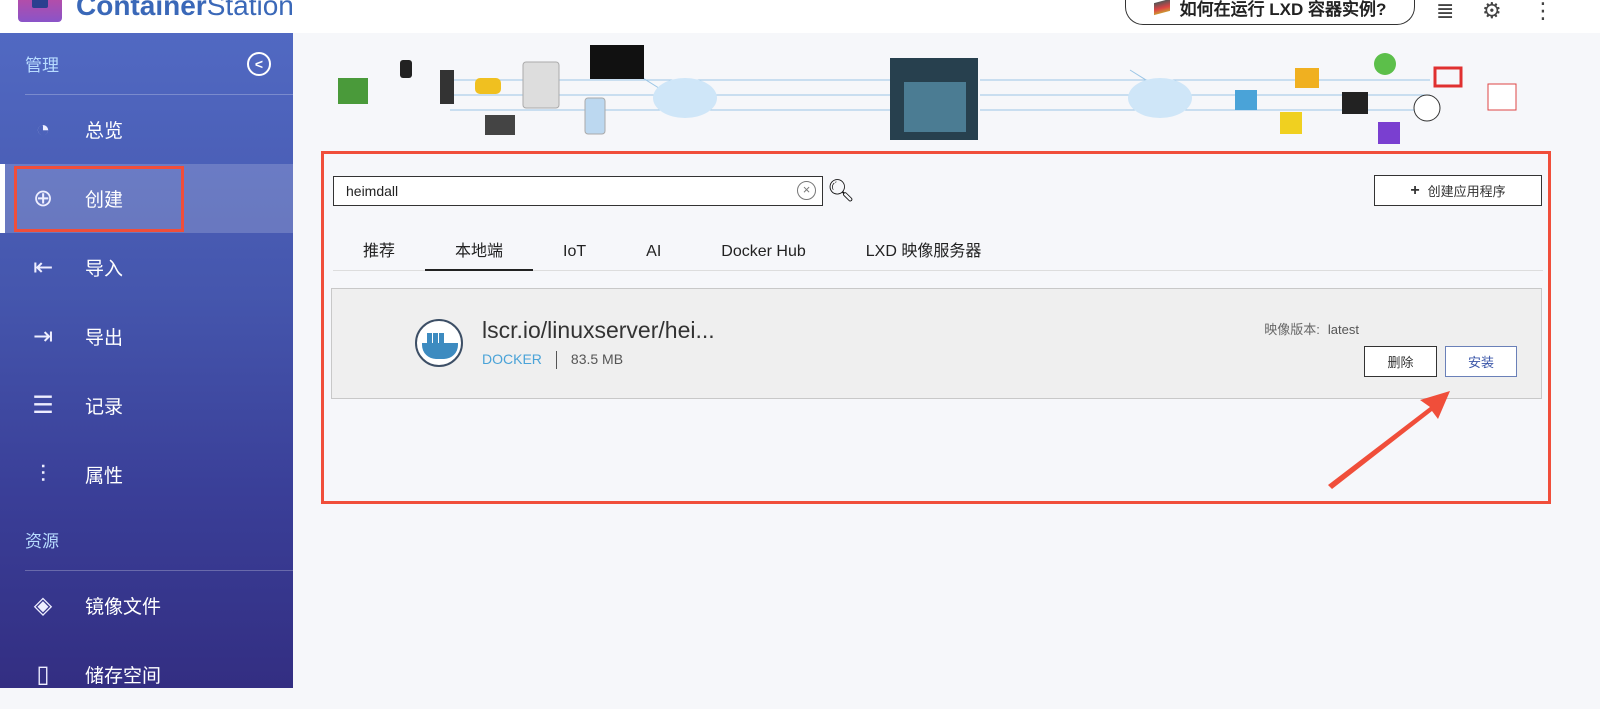 The height and width of the screenshot is (709, 1600). I want to click on help-label: 如何在运行 LXD 容器实例?, so click(1283, 9).